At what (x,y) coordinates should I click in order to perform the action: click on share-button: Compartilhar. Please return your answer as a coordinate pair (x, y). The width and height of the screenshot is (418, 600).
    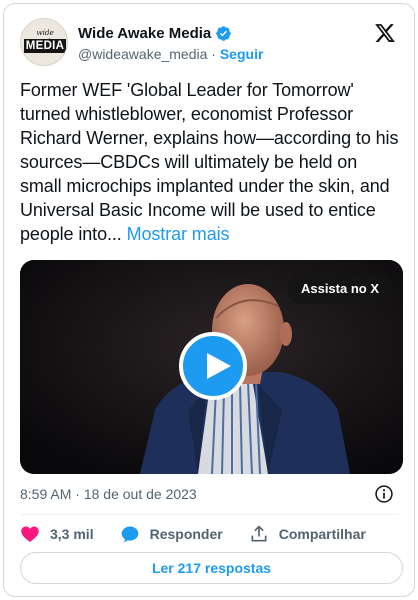
    Looking at the image, I should click on (307, 534).